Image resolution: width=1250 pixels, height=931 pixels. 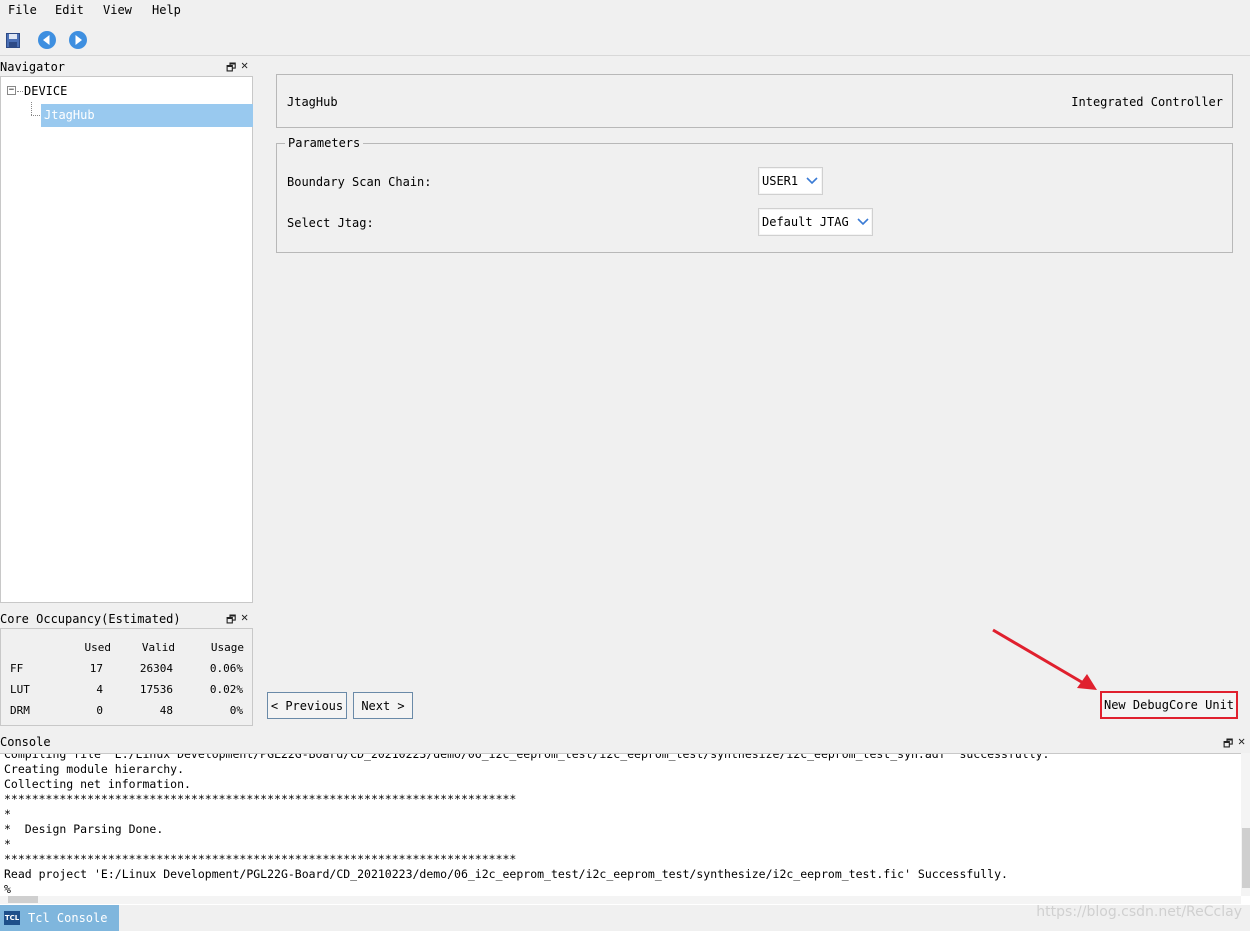 What do you see at coordinates (754, 198) in the screenshot?
I see `parameters-group: Boundary Scan Chain: Select Jtag:` at bounding box center [754, 198].